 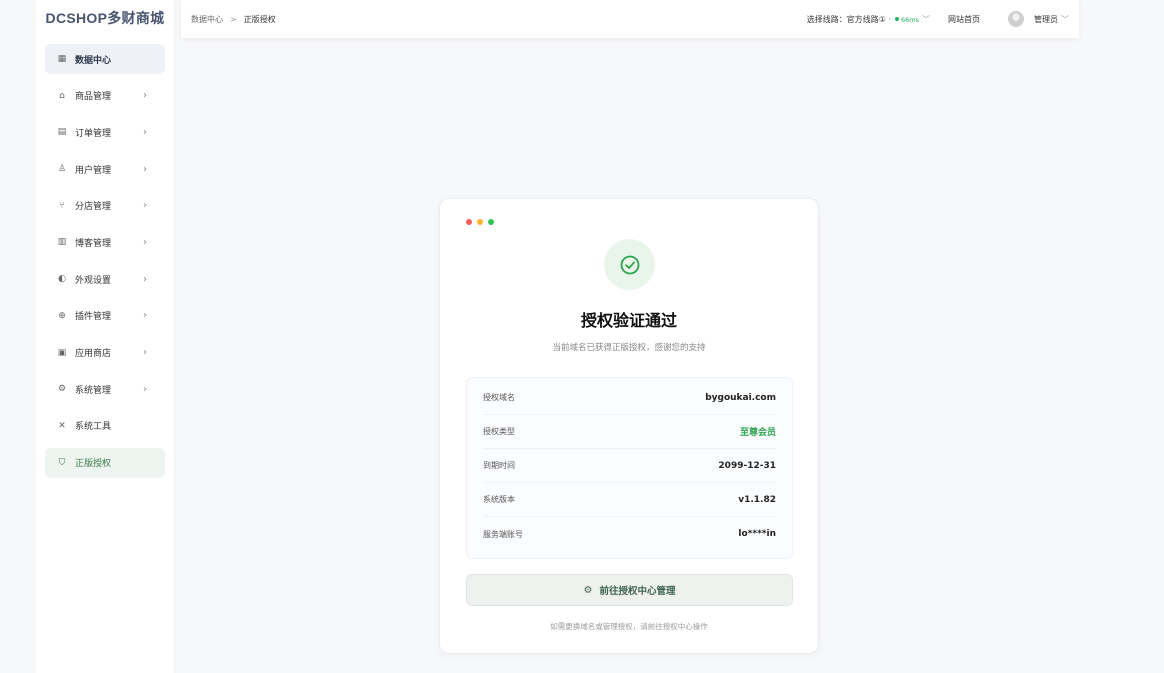 What do you see at coordinates (747, 465) in the screenshot?
I see `info-value: 2099-12-31` at bounding box center [747, 465].